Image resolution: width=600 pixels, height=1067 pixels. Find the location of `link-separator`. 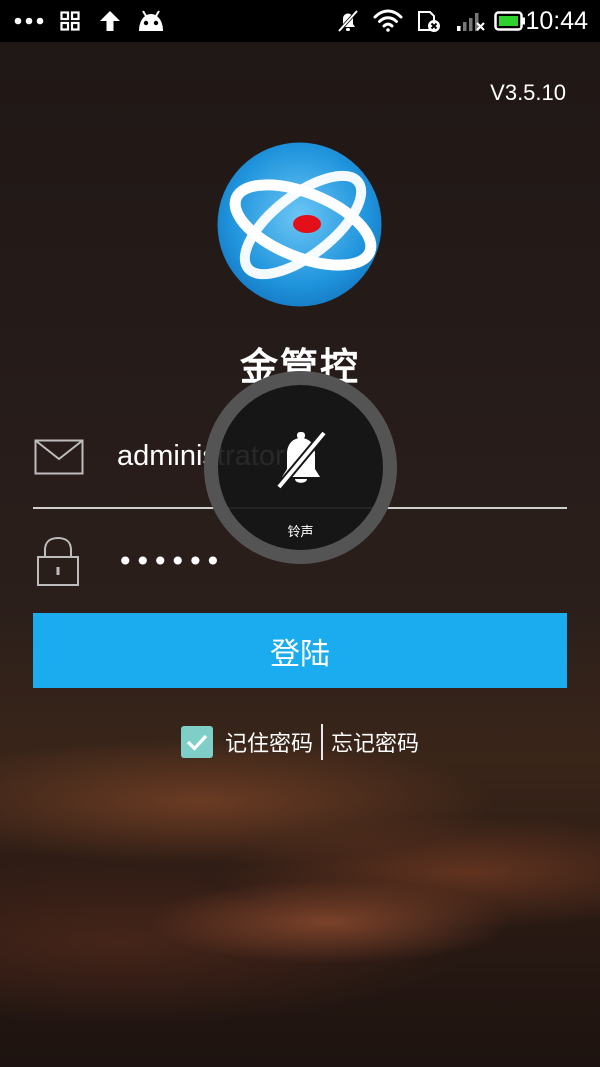

link-separator is located at coordinates (322, 742).